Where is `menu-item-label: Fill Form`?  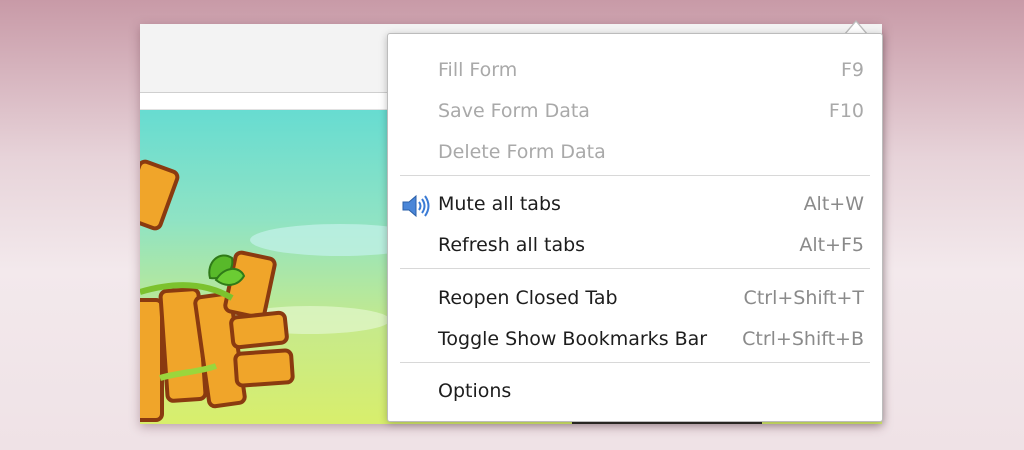 menu-item-label: Fill Form is located at coordinates (478, 70).